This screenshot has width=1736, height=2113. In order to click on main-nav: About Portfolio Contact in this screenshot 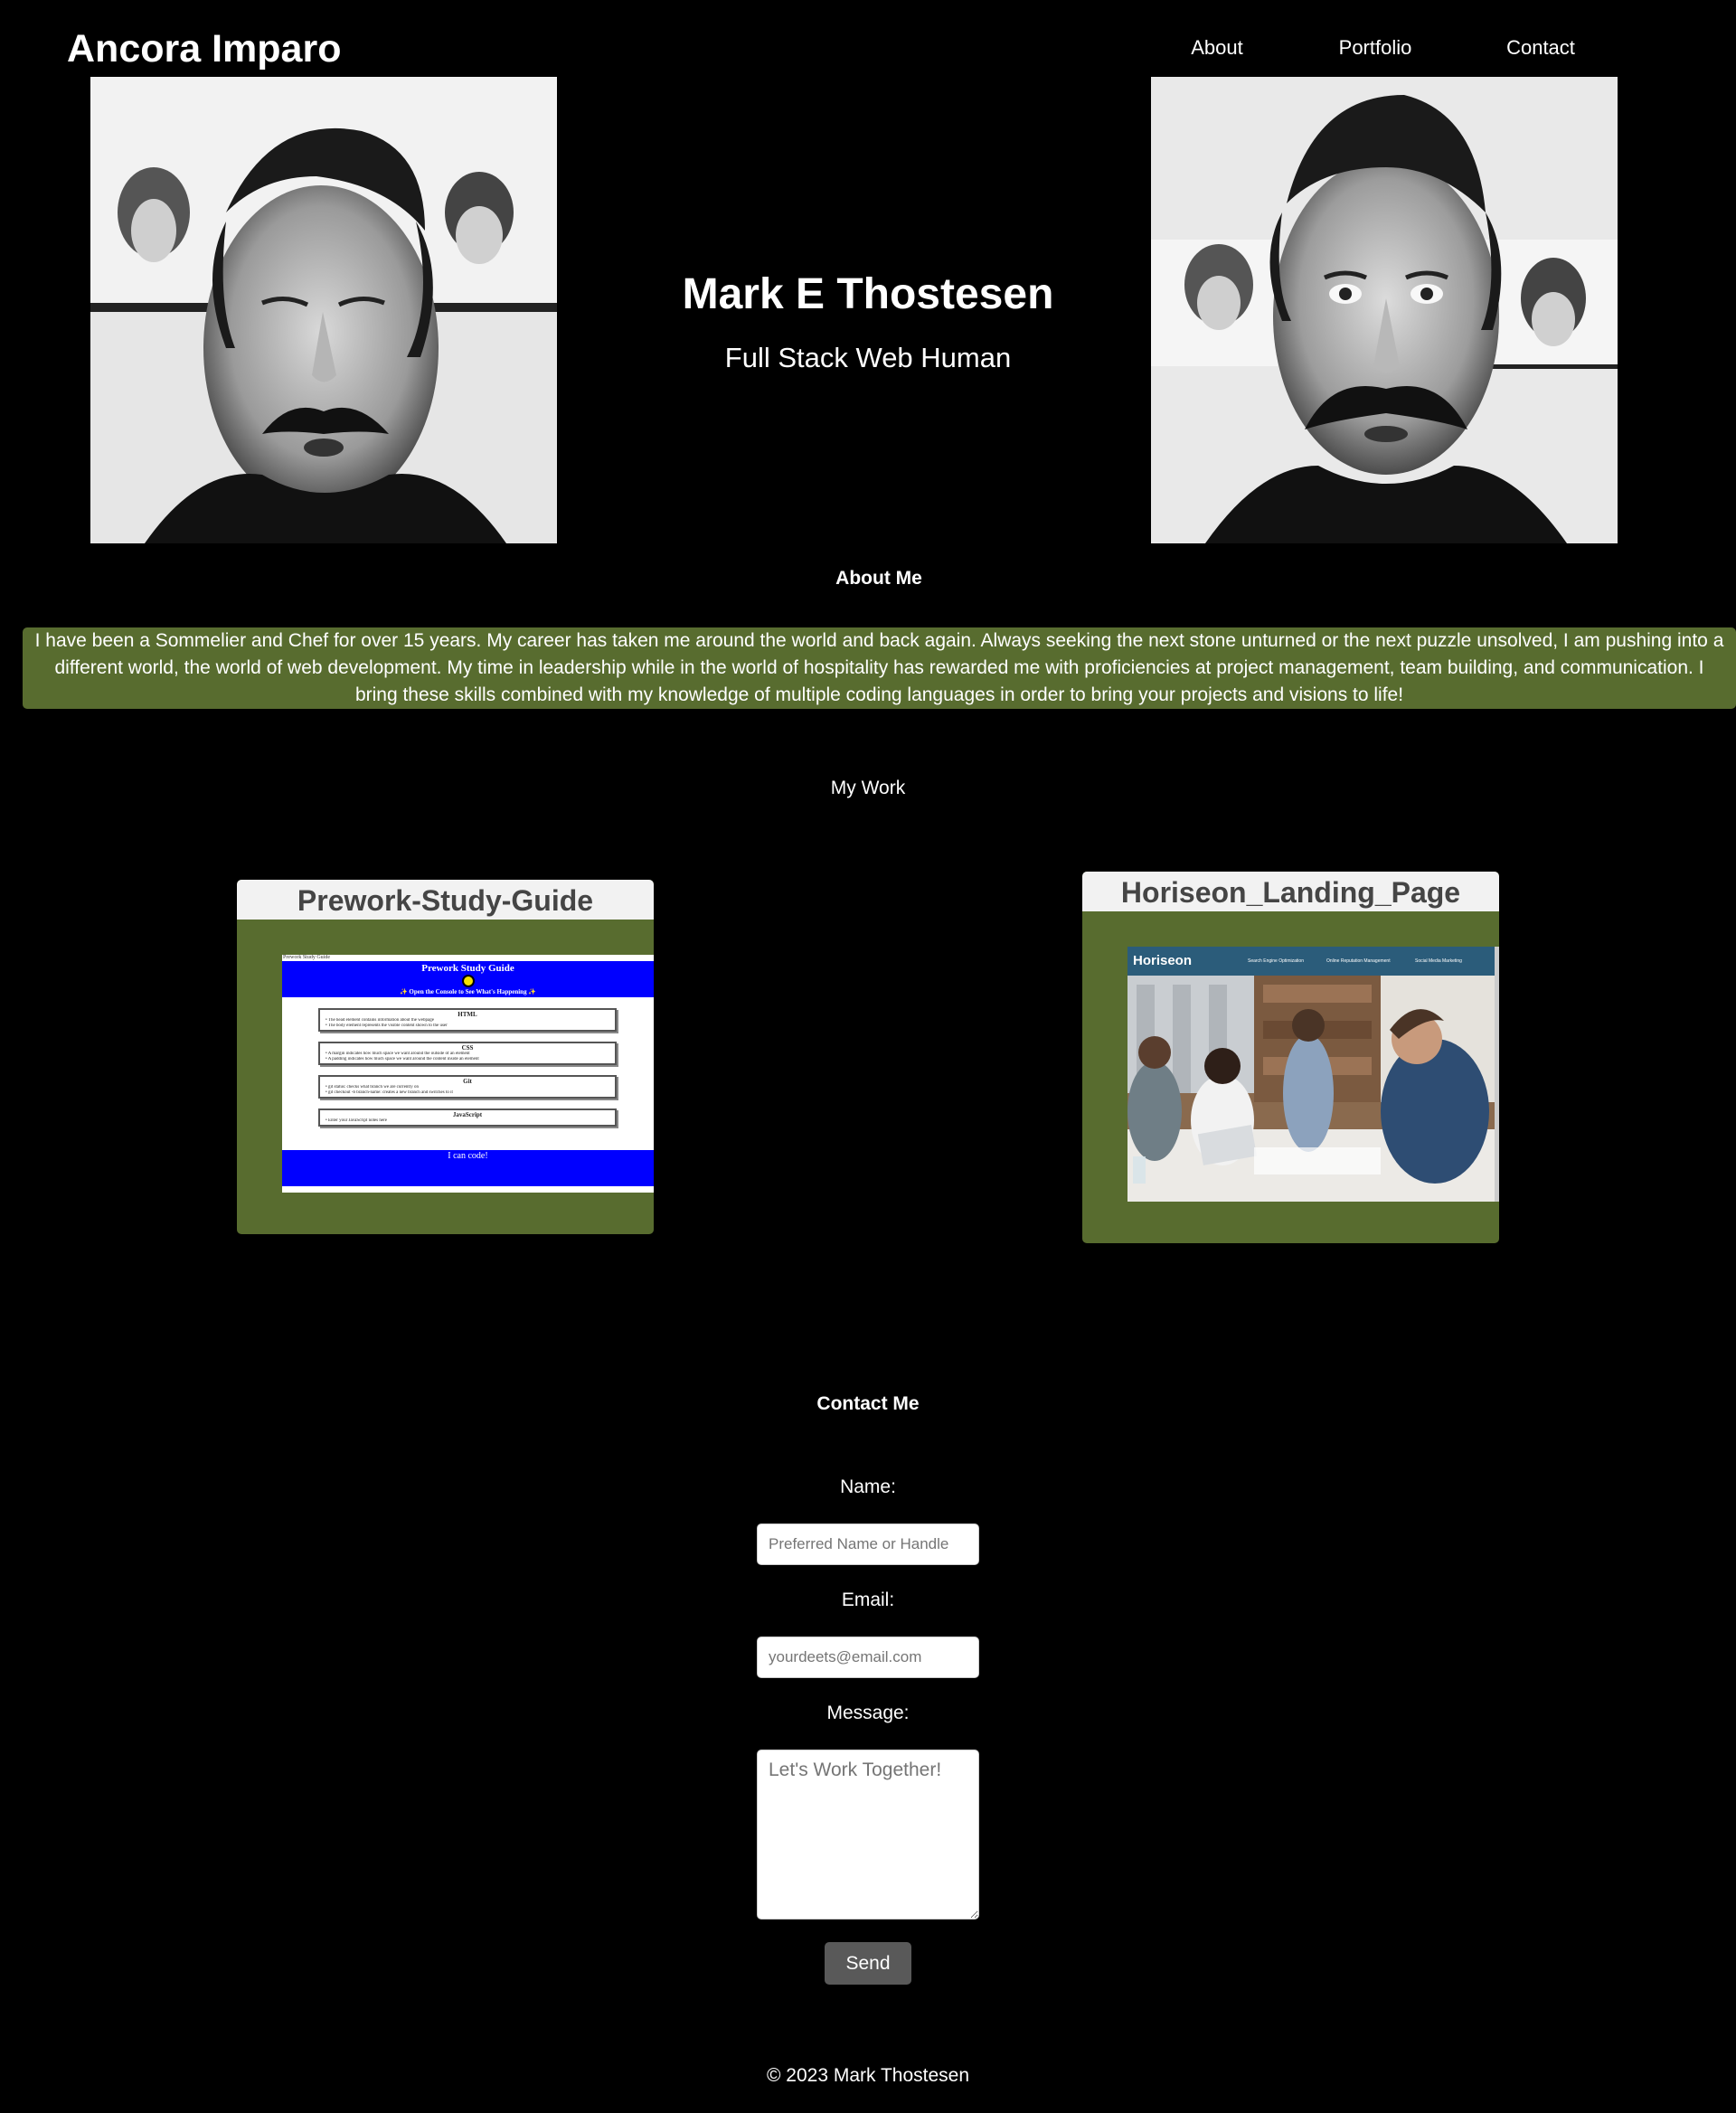, I will do `click(868, 49)`.